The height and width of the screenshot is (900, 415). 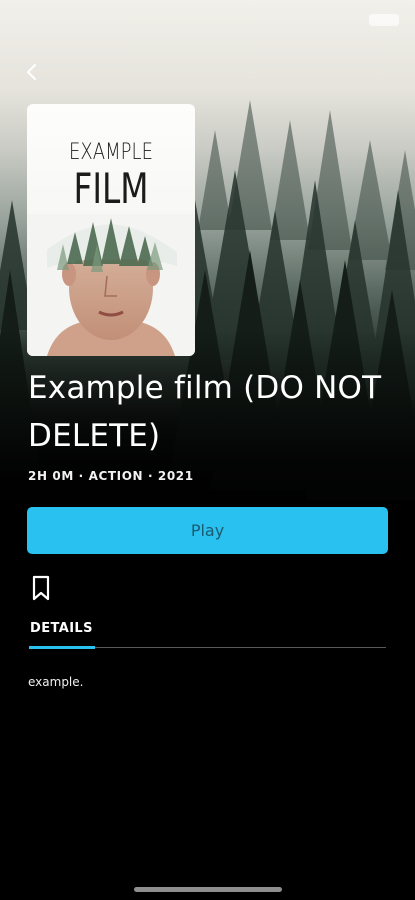 I want to click on play-button: Play, so click(x=207, y=530).